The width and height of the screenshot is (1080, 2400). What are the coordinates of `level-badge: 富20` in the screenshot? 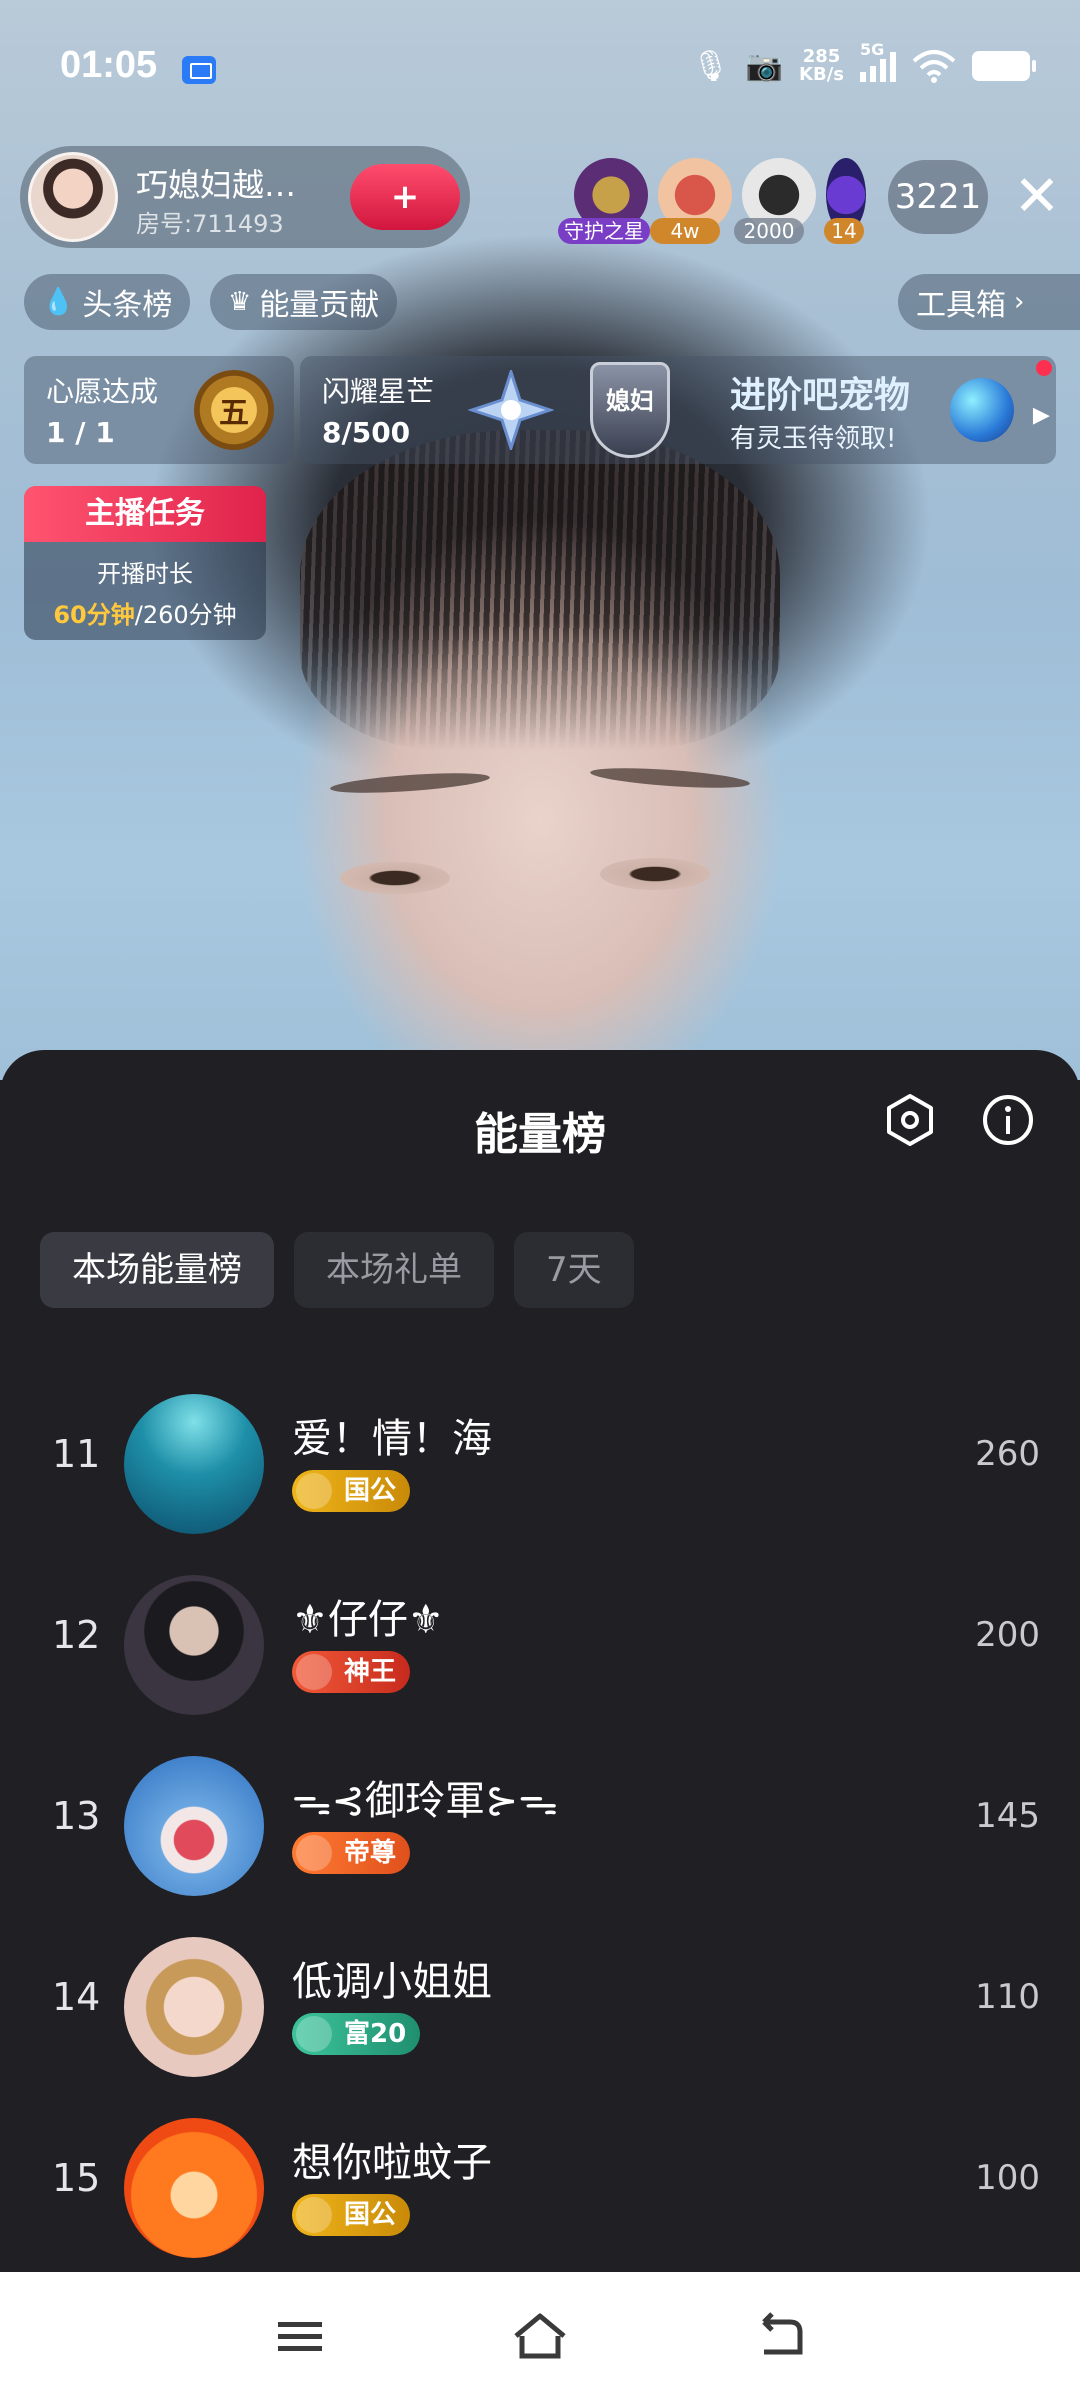 It's located at (356, 2034).